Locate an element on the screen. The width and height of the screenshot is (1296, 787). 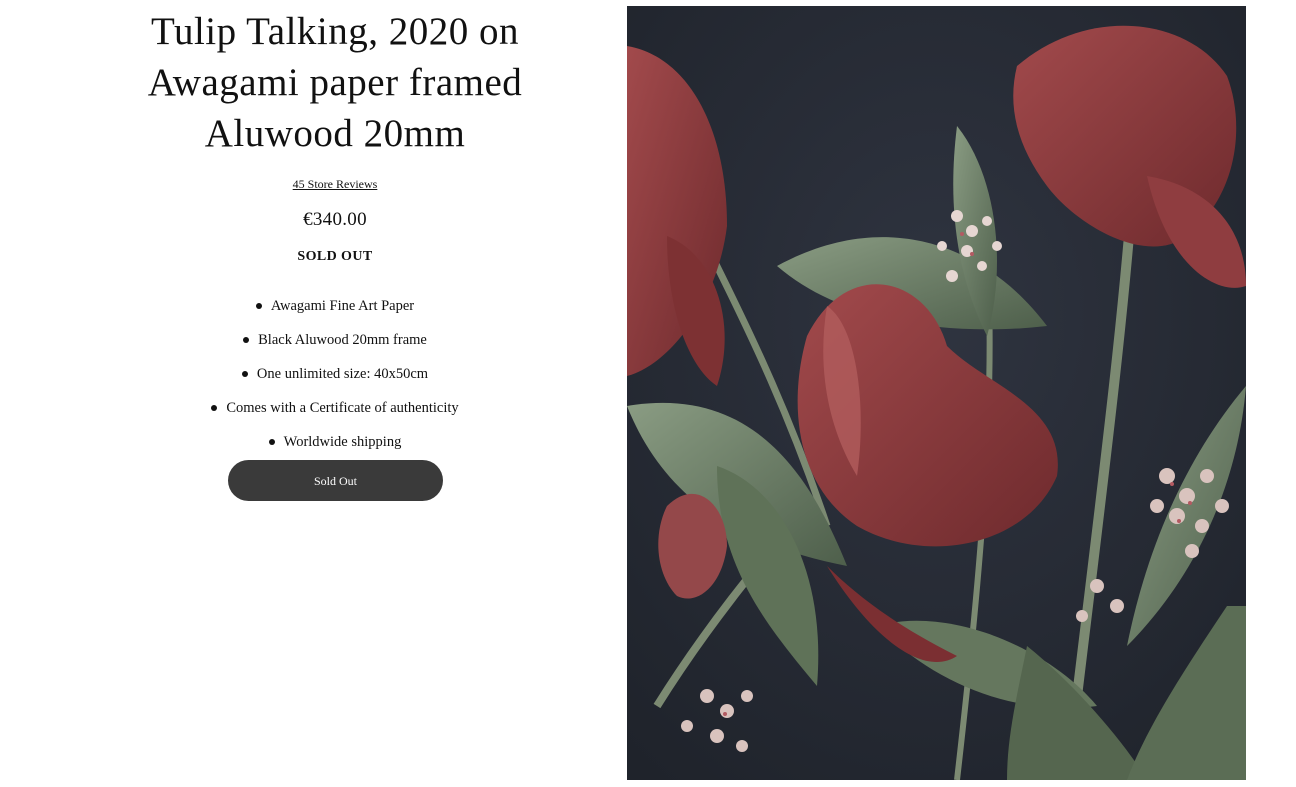
feature-text: One unlimited size: 40x50cm is located at coordinates (342, 374).